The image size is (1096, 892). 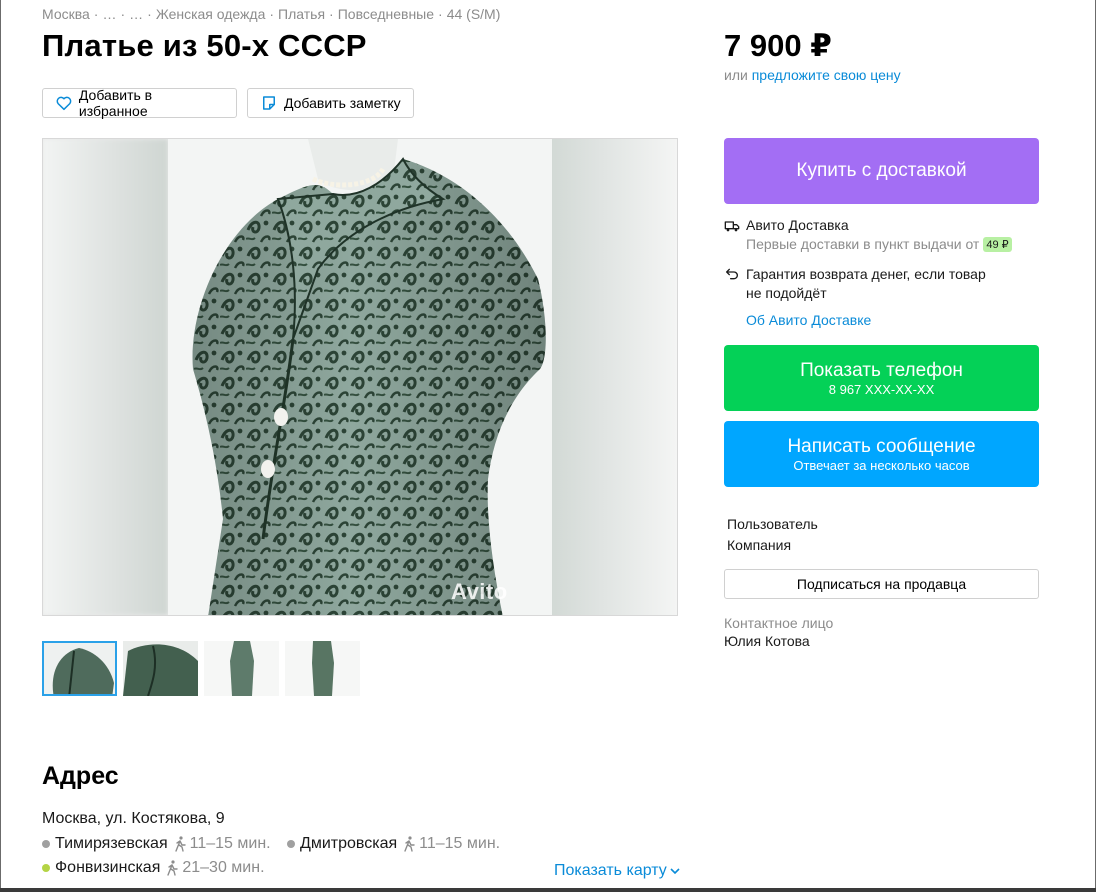 I want to click on listing-price: 7 900 ₽, so click(x=778, y=45).